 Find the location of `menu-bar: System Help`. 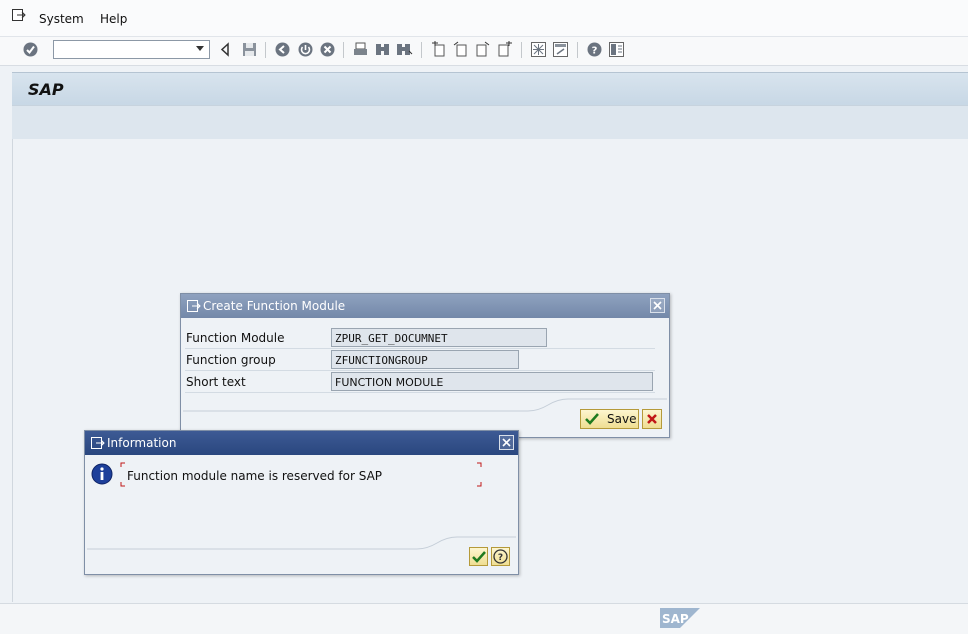

menu-bar: System Help is located at coordinates (484, 18).